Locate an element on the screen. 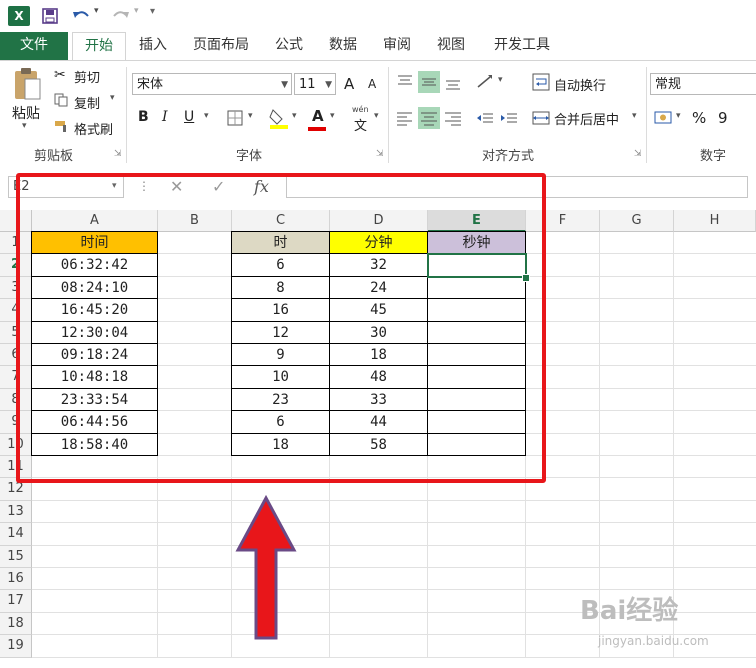 The width and height of the screenshot is (756, 668). alignment-group-label: 对齐方式 is located at coordinates (508, 156).